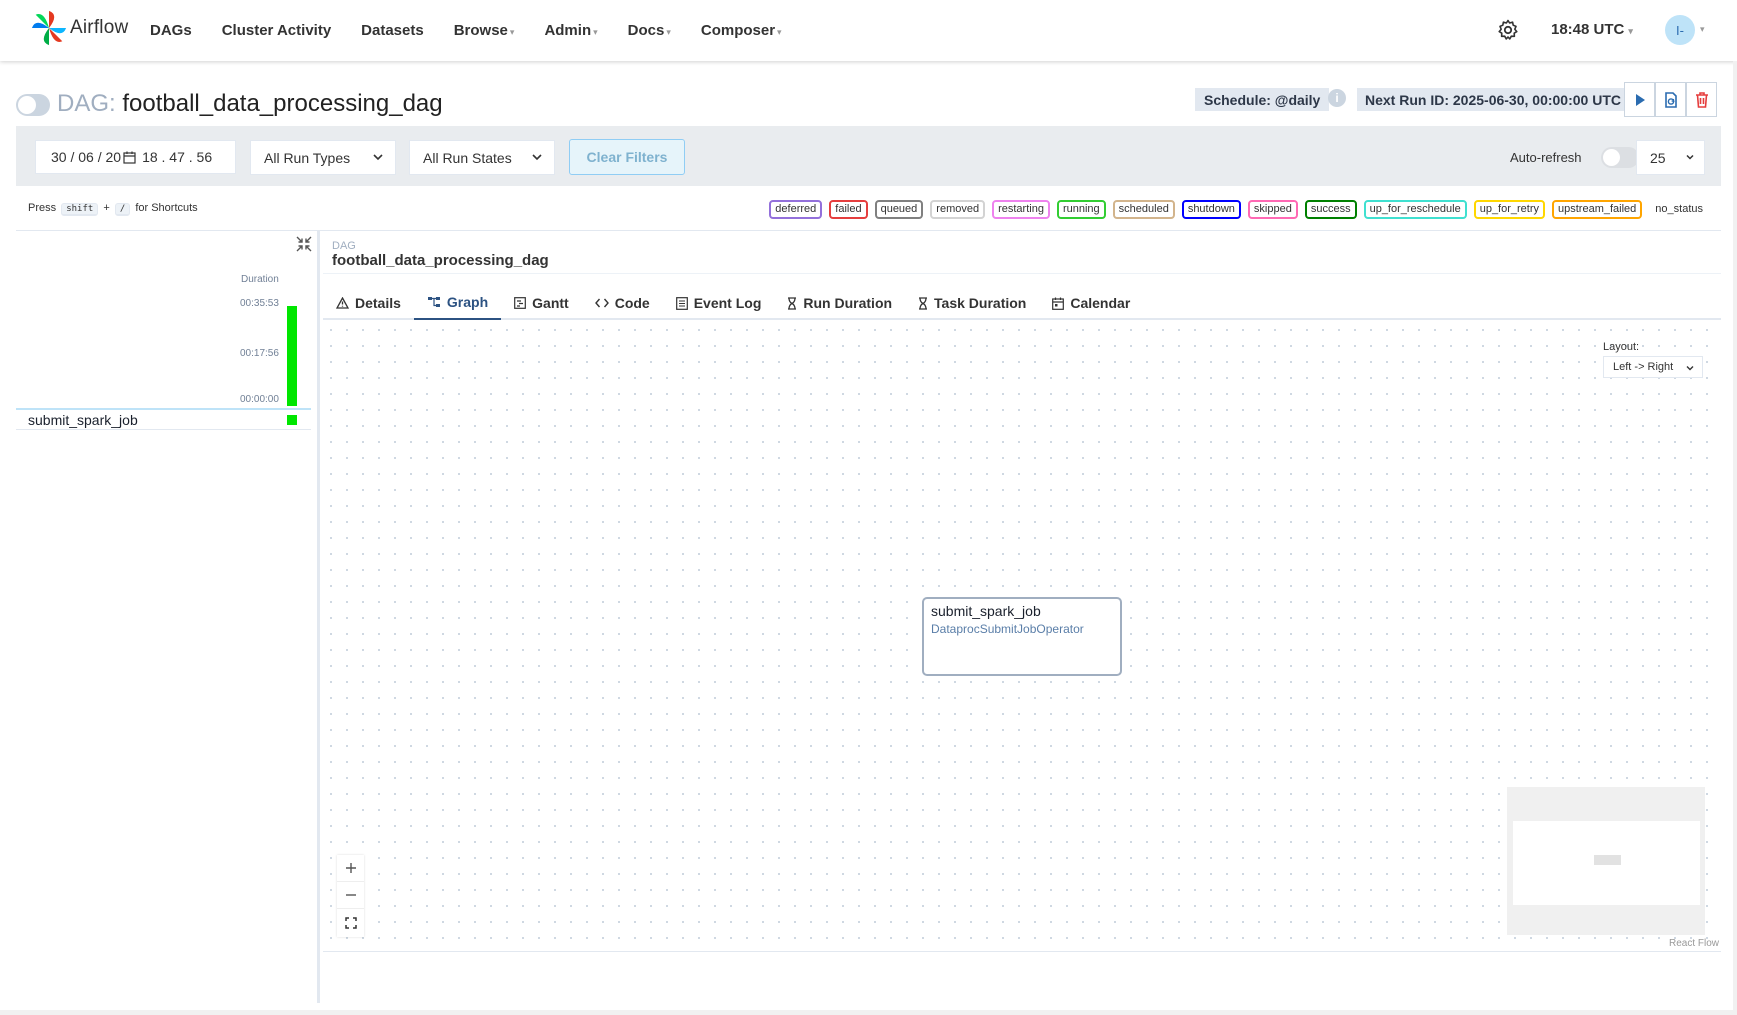  Describe the element at coordinates (1091, 303) in the screenshot. I see `tab-calendar: Calendar` at that location.